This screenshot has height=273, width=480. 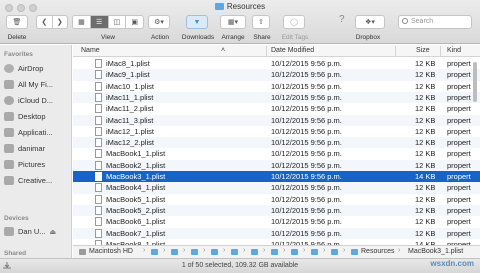 What do you see at coordinates (60, 22) in the screenshot?
I see `forward-icon: ❯` at bounding box center [60, 22].